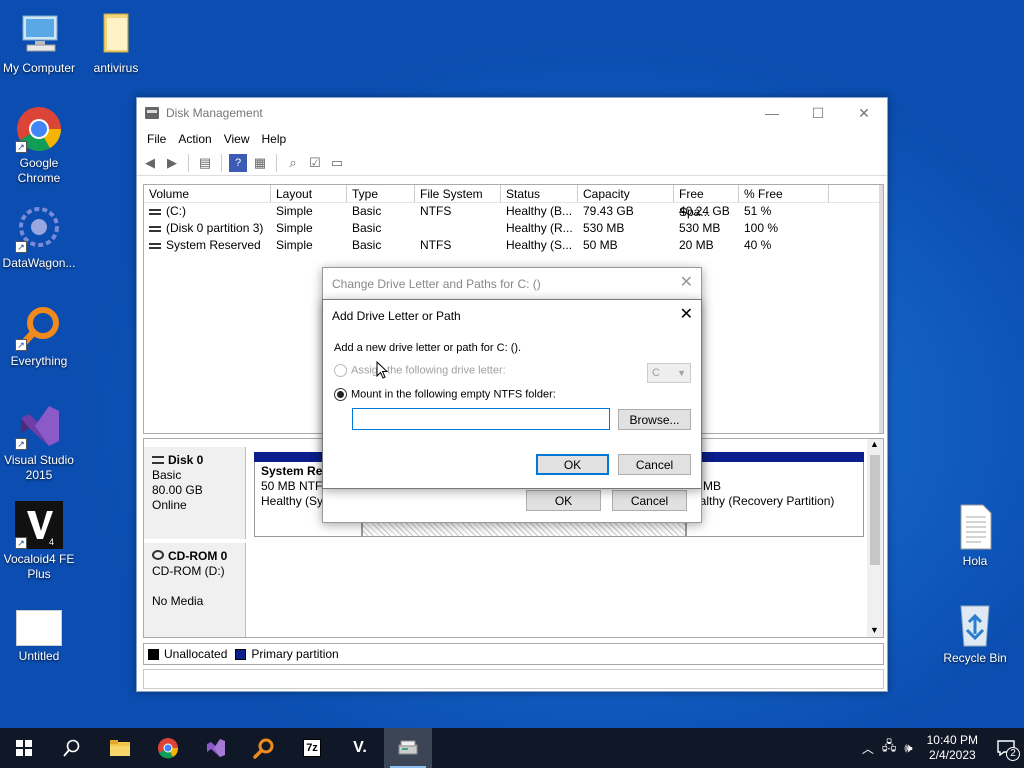 This screenshot has height=768, width=1024. I want to click on folder-path-input, so click(481, 419).